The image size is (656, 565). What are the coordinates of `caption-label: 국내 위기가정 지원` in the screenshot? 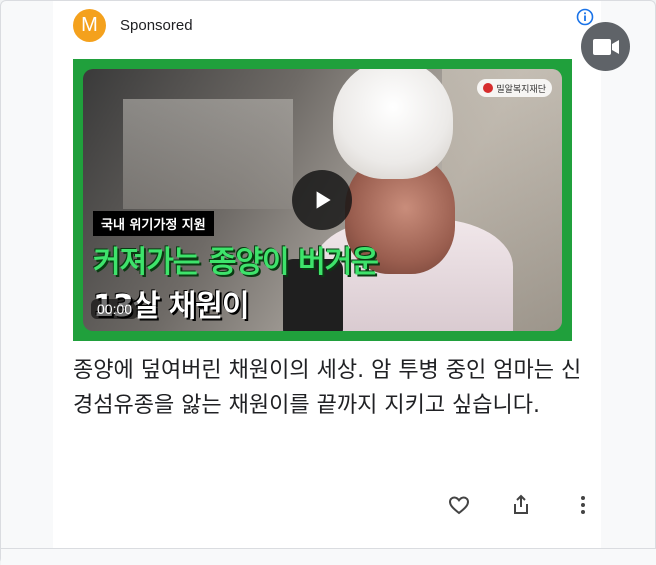 It's located at (153, 223).